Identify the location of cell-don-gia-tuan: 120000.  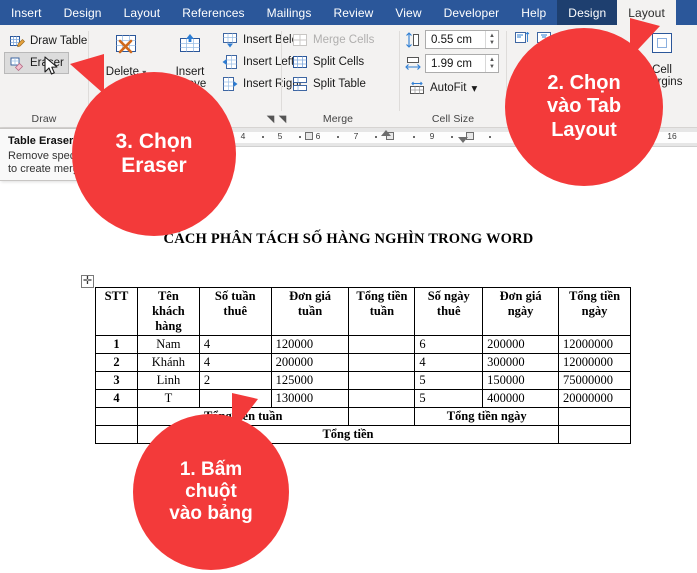
(310, 344).